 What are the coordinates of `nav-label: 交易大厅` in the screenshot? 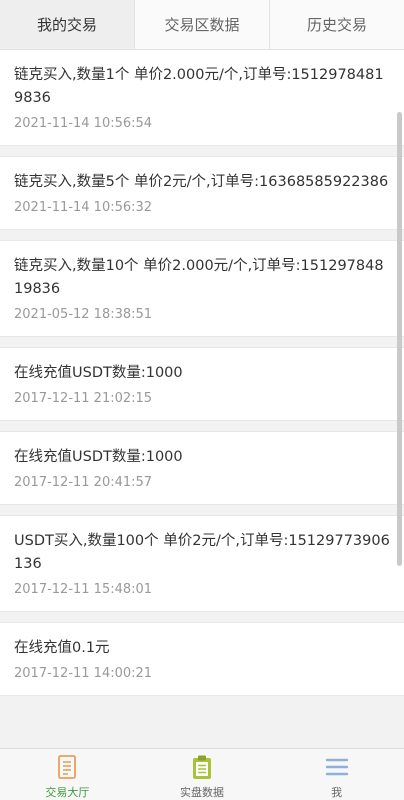 It's located at (67, 792).